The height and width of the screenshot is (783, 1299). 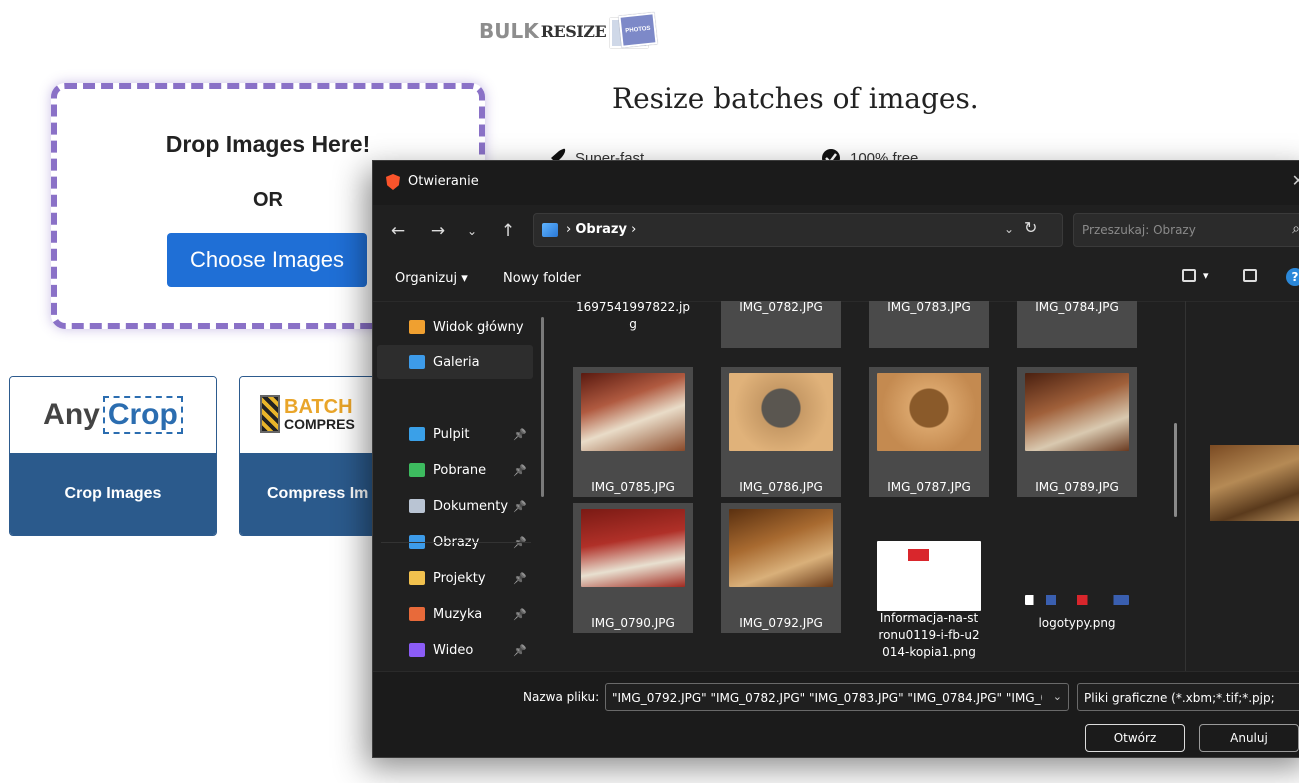 What do you see at coordinates (318, 407) in the screenshot?
I see `batch-logo-text: BATCH` at bounding box center [318, 407].